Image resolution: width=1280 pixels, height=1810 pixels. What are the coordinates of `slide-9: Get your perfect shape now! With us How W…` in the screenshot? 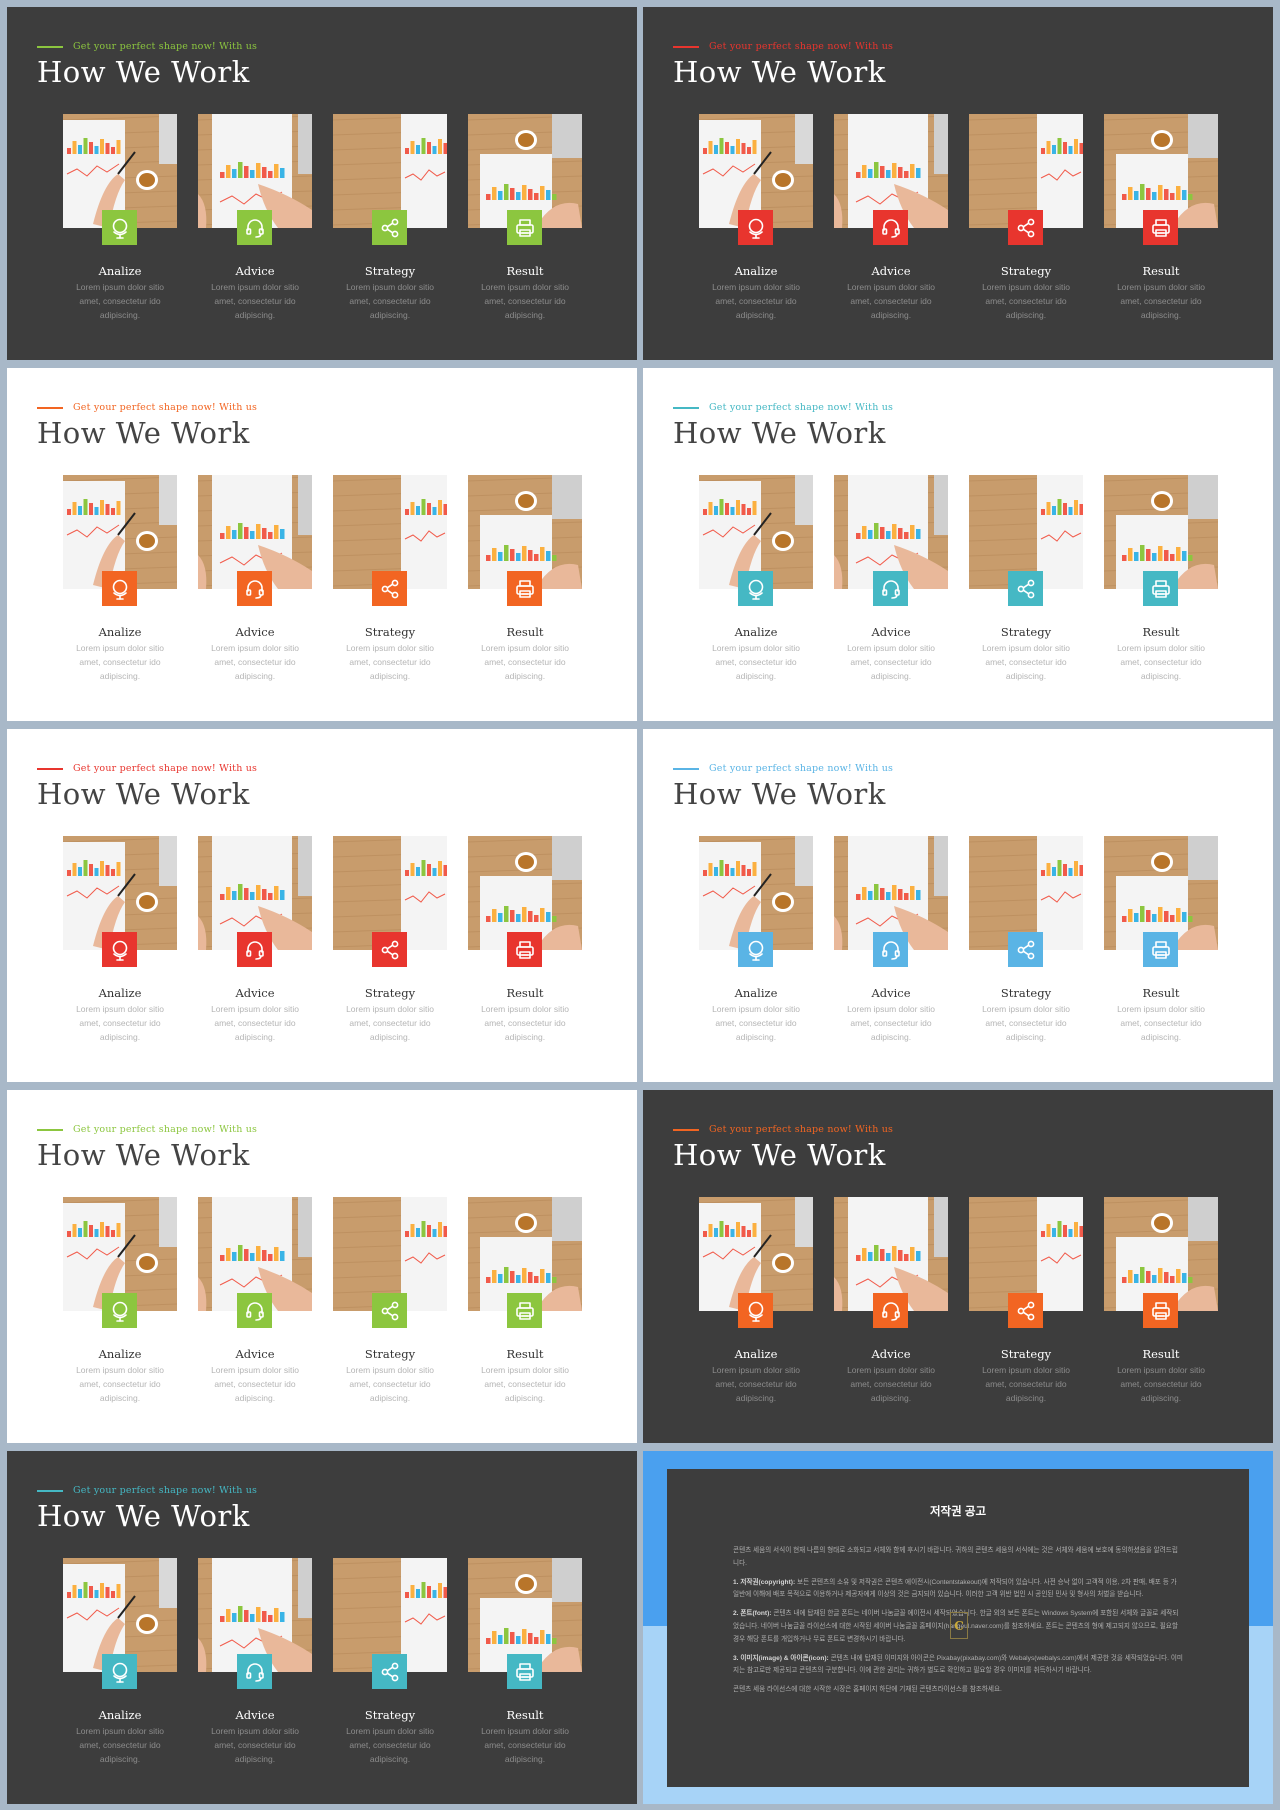 It's located at (322, 1627).